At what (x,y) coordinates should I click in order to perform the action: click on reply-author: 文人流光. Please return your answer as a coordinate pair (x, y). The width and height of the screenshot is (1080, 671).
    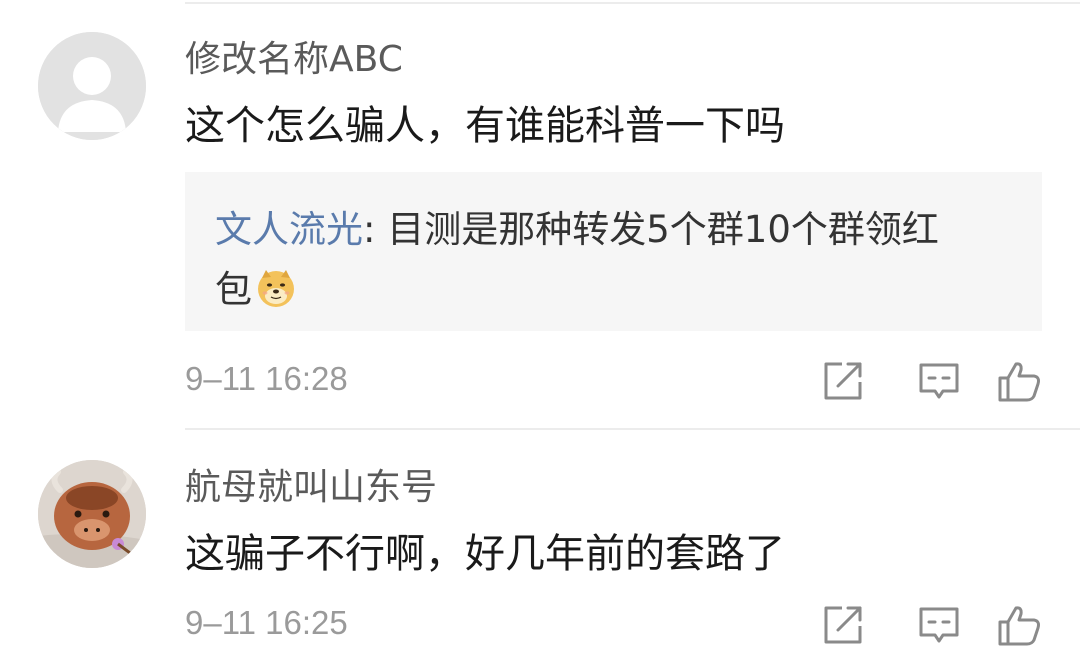
    Looking at the image, I should click on (289, 229).